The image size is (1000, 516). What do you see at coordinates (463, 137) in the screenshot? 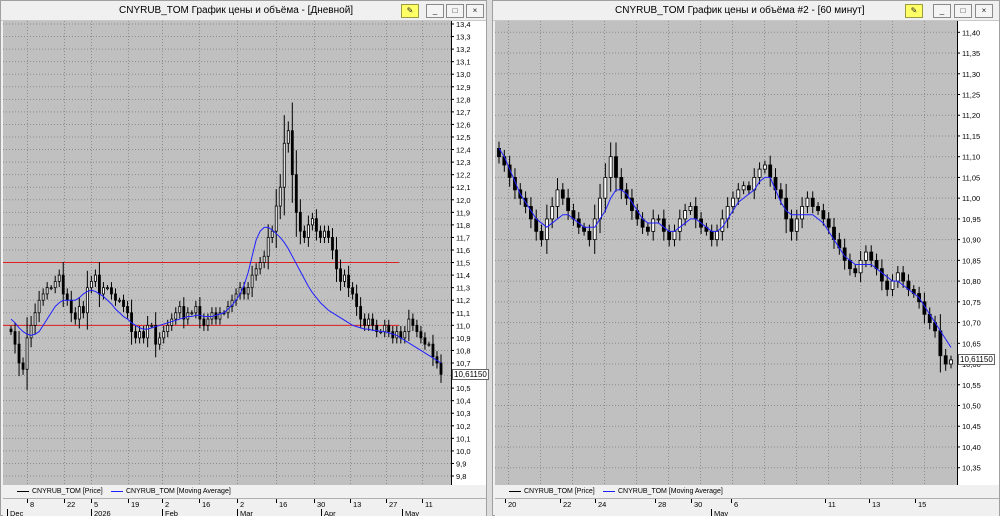
I see `price-tick-label: 12,5` at bounding box center [463, 137].